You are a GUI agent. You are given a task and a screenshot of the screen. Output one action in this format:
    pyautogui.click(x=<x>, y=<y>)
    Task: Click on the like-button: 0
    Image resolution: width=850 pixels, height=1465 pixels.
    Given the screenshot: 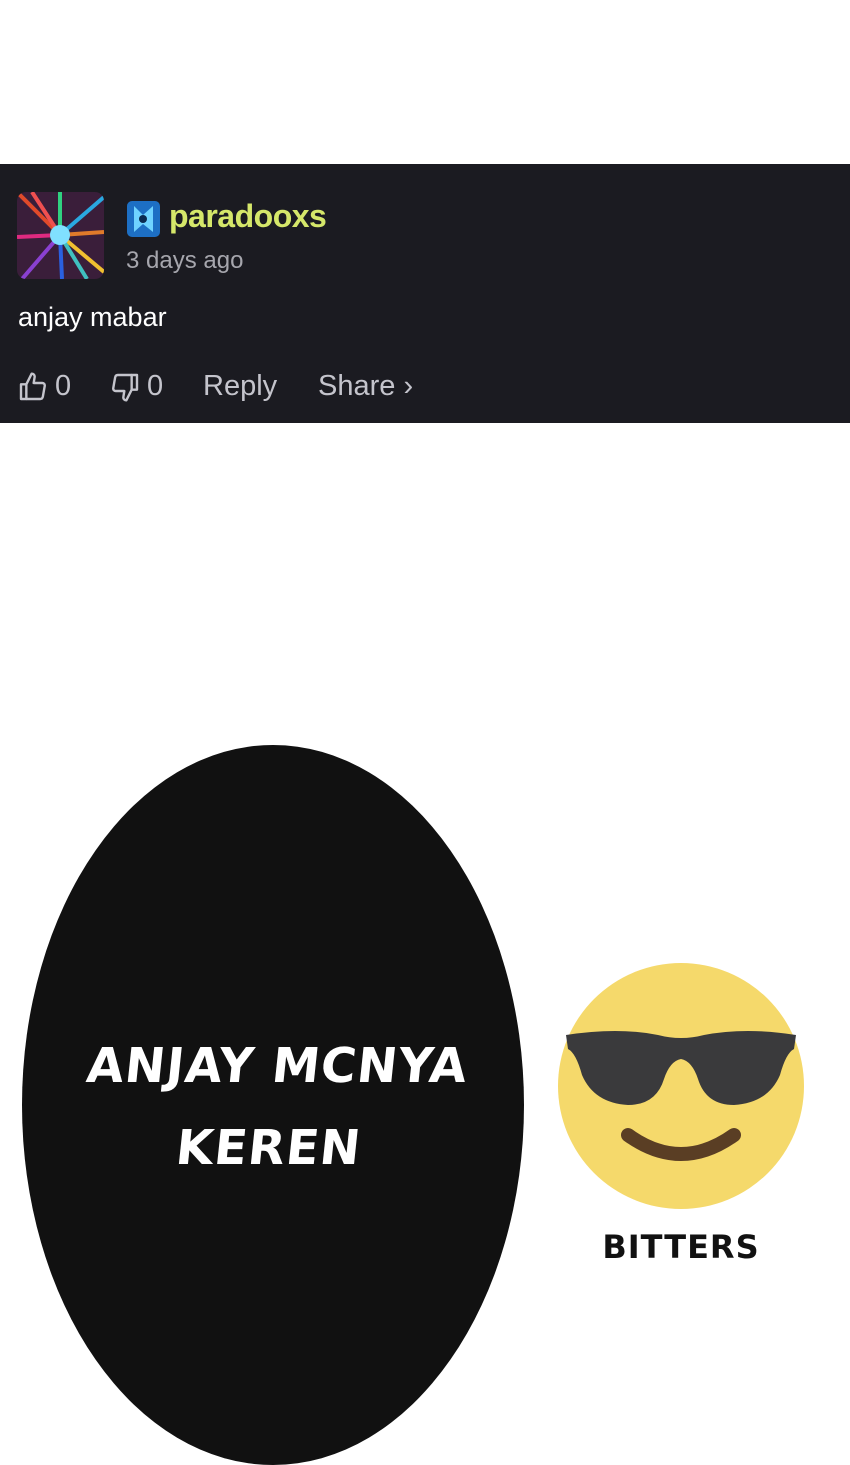 What is the action you would take?
    pyautogui.click(x=44, y=386)
    